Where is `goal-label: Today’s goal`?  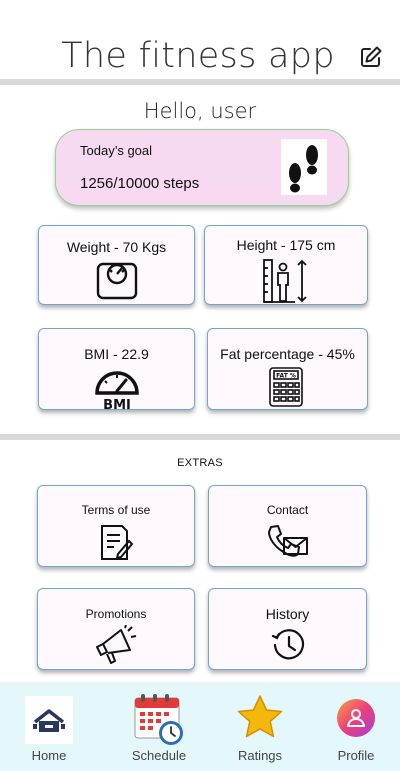
goal-label: Today’s goal is located at coordinates (116, 150).